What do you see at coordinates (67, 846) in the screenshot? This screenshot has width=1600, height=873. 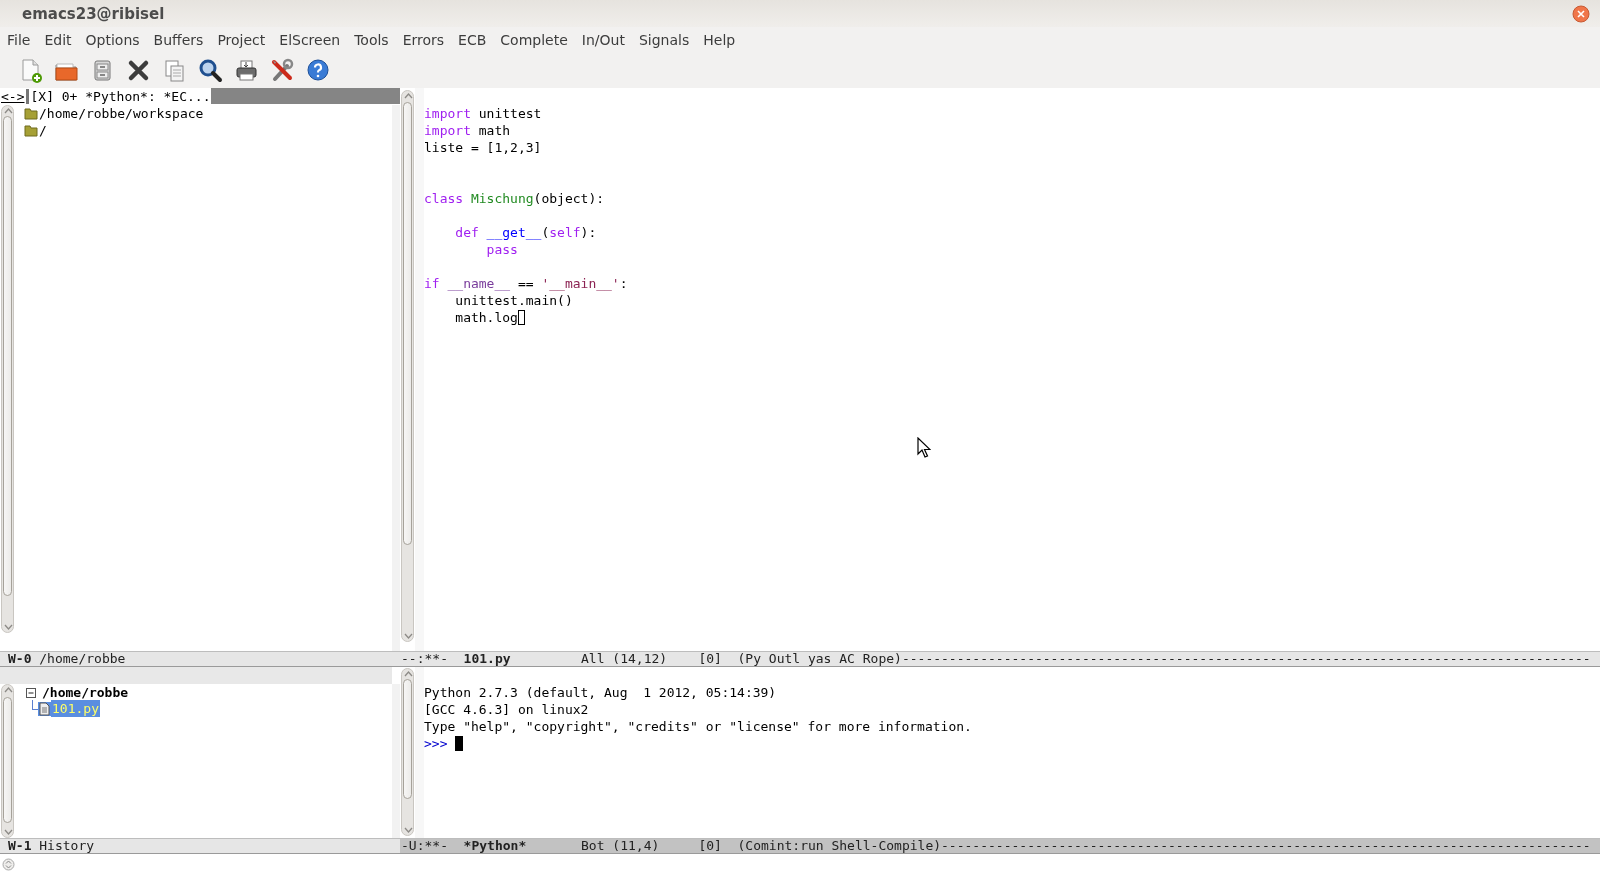 I see `buffer-name: History` at bounding box center [67, 846].